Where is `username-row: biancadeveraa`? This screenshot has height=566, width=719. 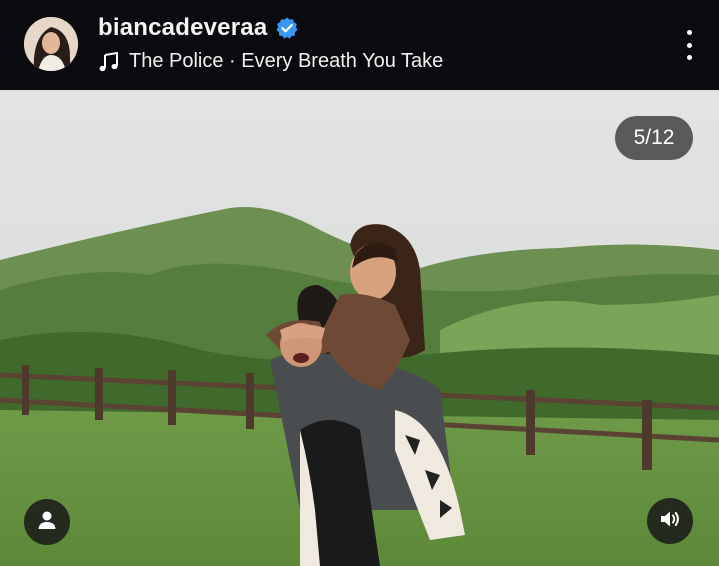
username-row: biancadeveraa is located at coordinates (198, 28).